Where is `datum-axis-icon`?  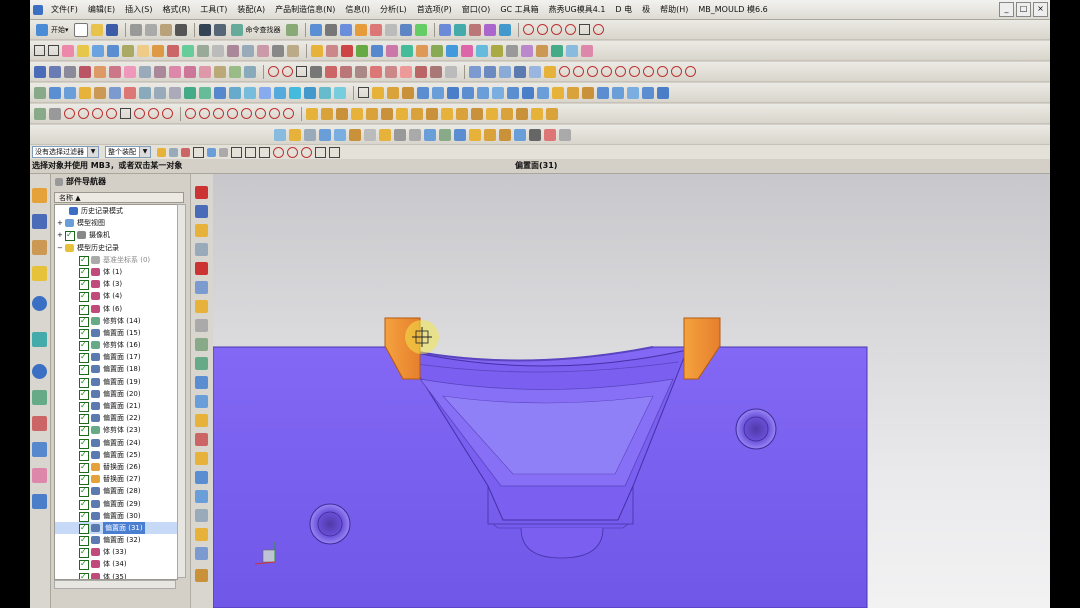 datum-axis-icon is located at coordinates (393, 92).